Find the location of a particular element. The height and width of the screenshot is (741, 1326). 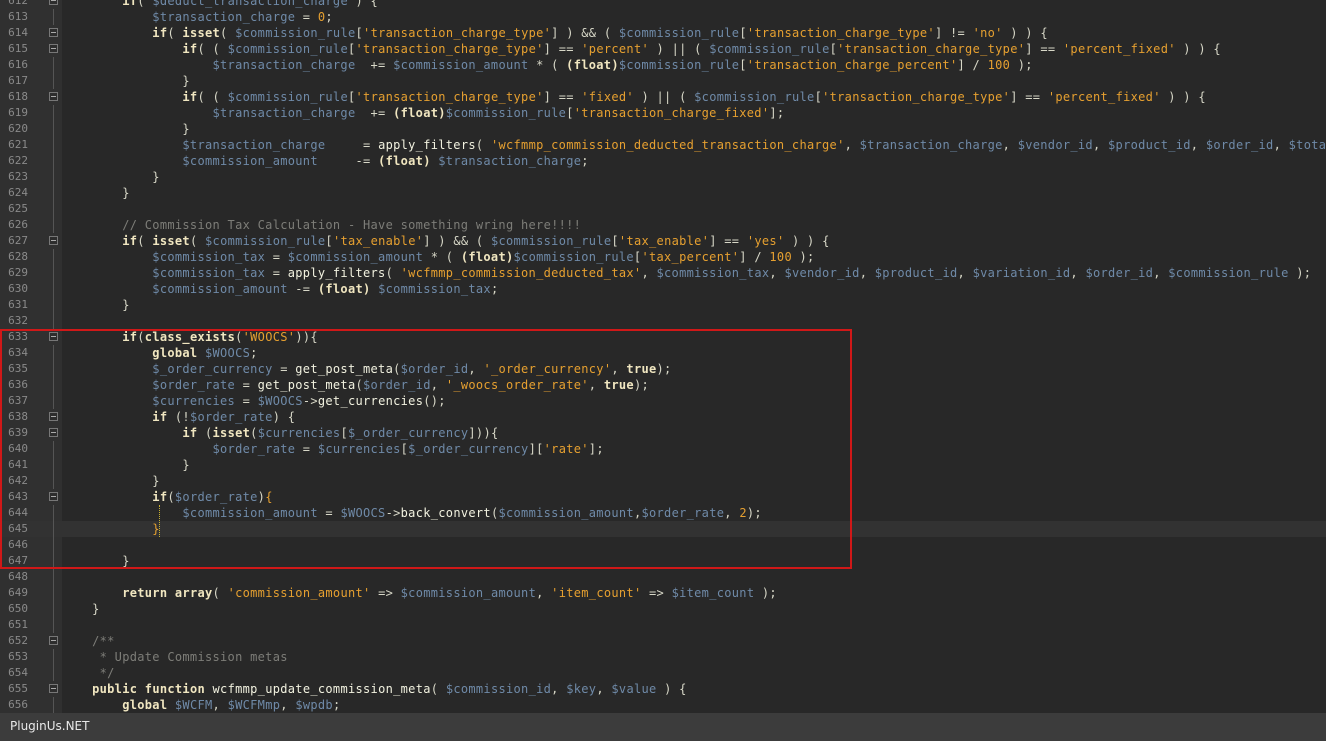

code-line: 612 if( $deduct_transaction_charge ) { is located at coordinates (663, 4).